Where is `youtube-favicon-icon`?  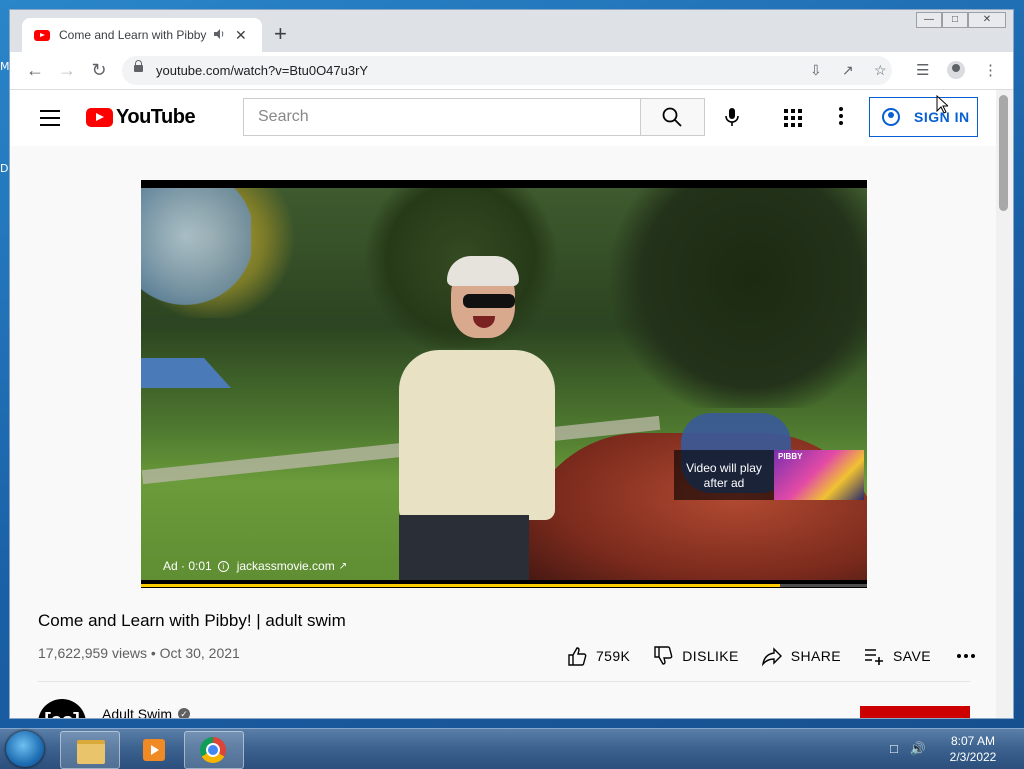 youtube-favicon-icon is located at coordinates (42, 35).